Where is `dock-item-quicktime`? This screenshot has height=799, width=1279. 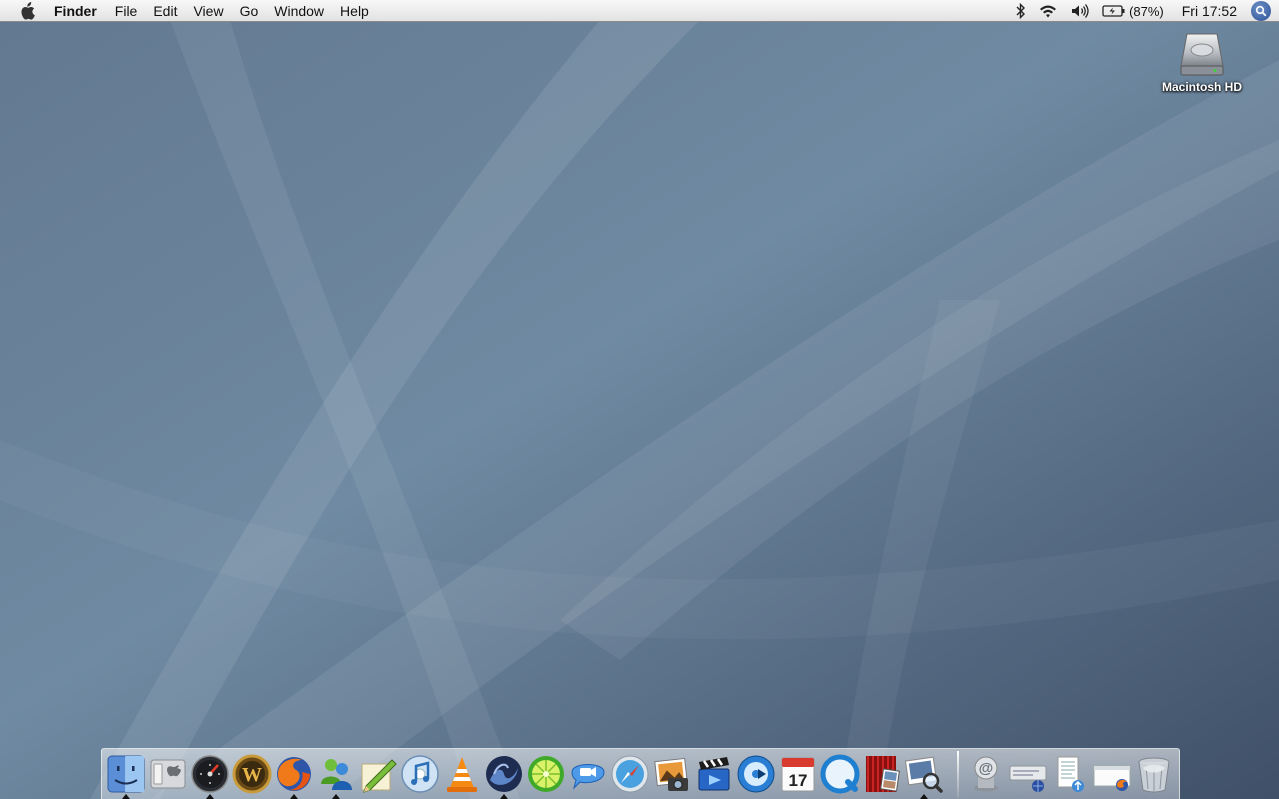 dock-item-quicktime is located at coordinates (840, 775).